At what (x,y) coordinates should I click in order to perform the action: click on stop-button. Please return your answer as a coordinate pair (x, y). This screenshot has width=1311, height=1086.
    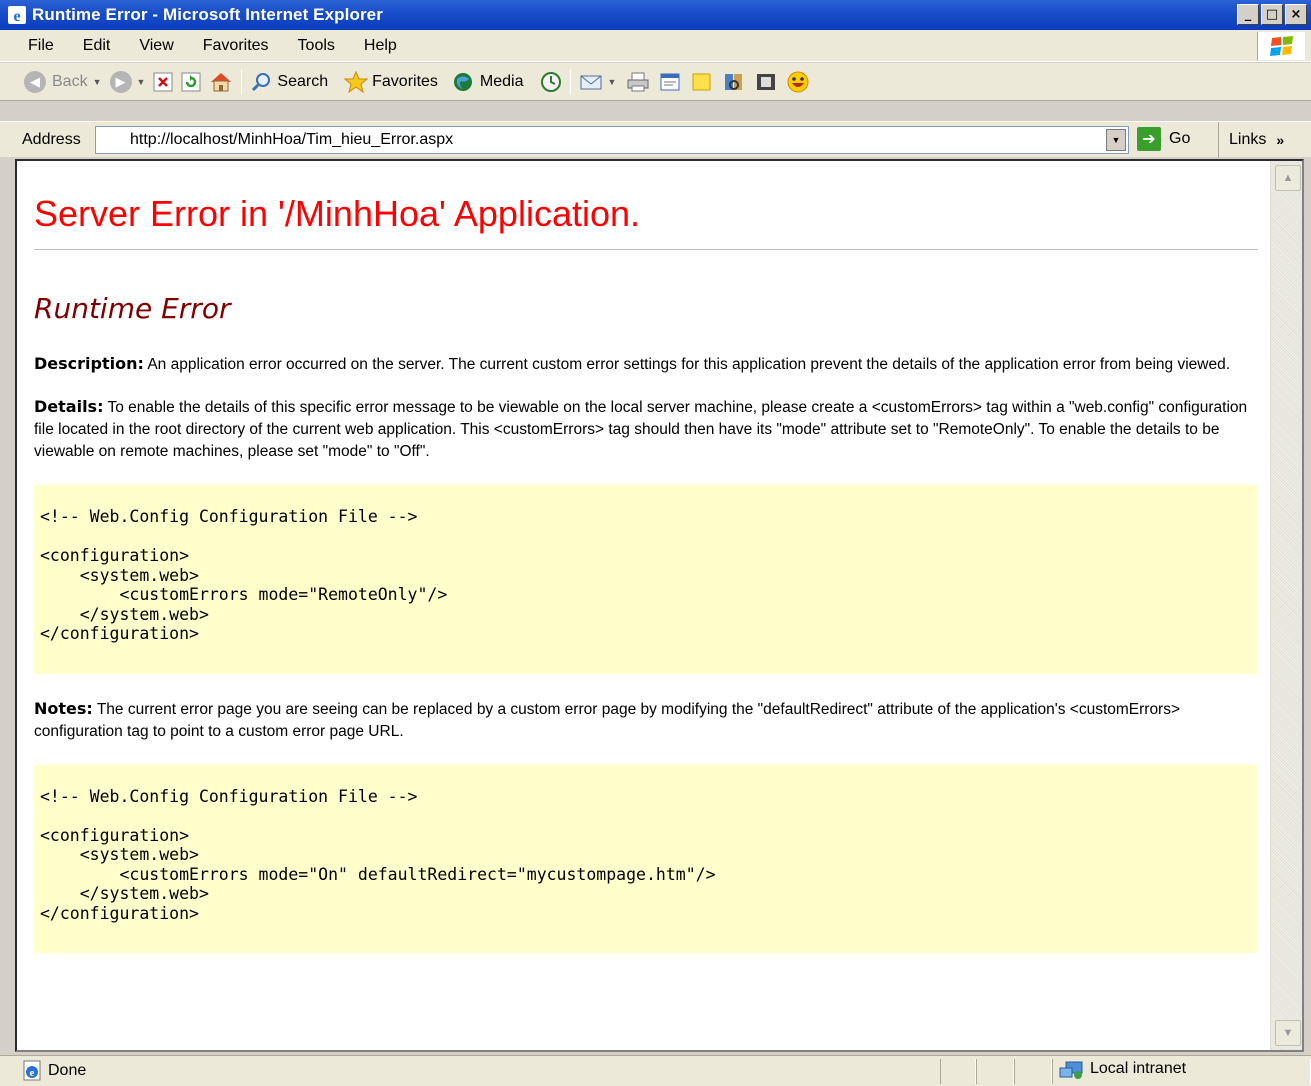
    Looking at the image, I should click on (163, 82).